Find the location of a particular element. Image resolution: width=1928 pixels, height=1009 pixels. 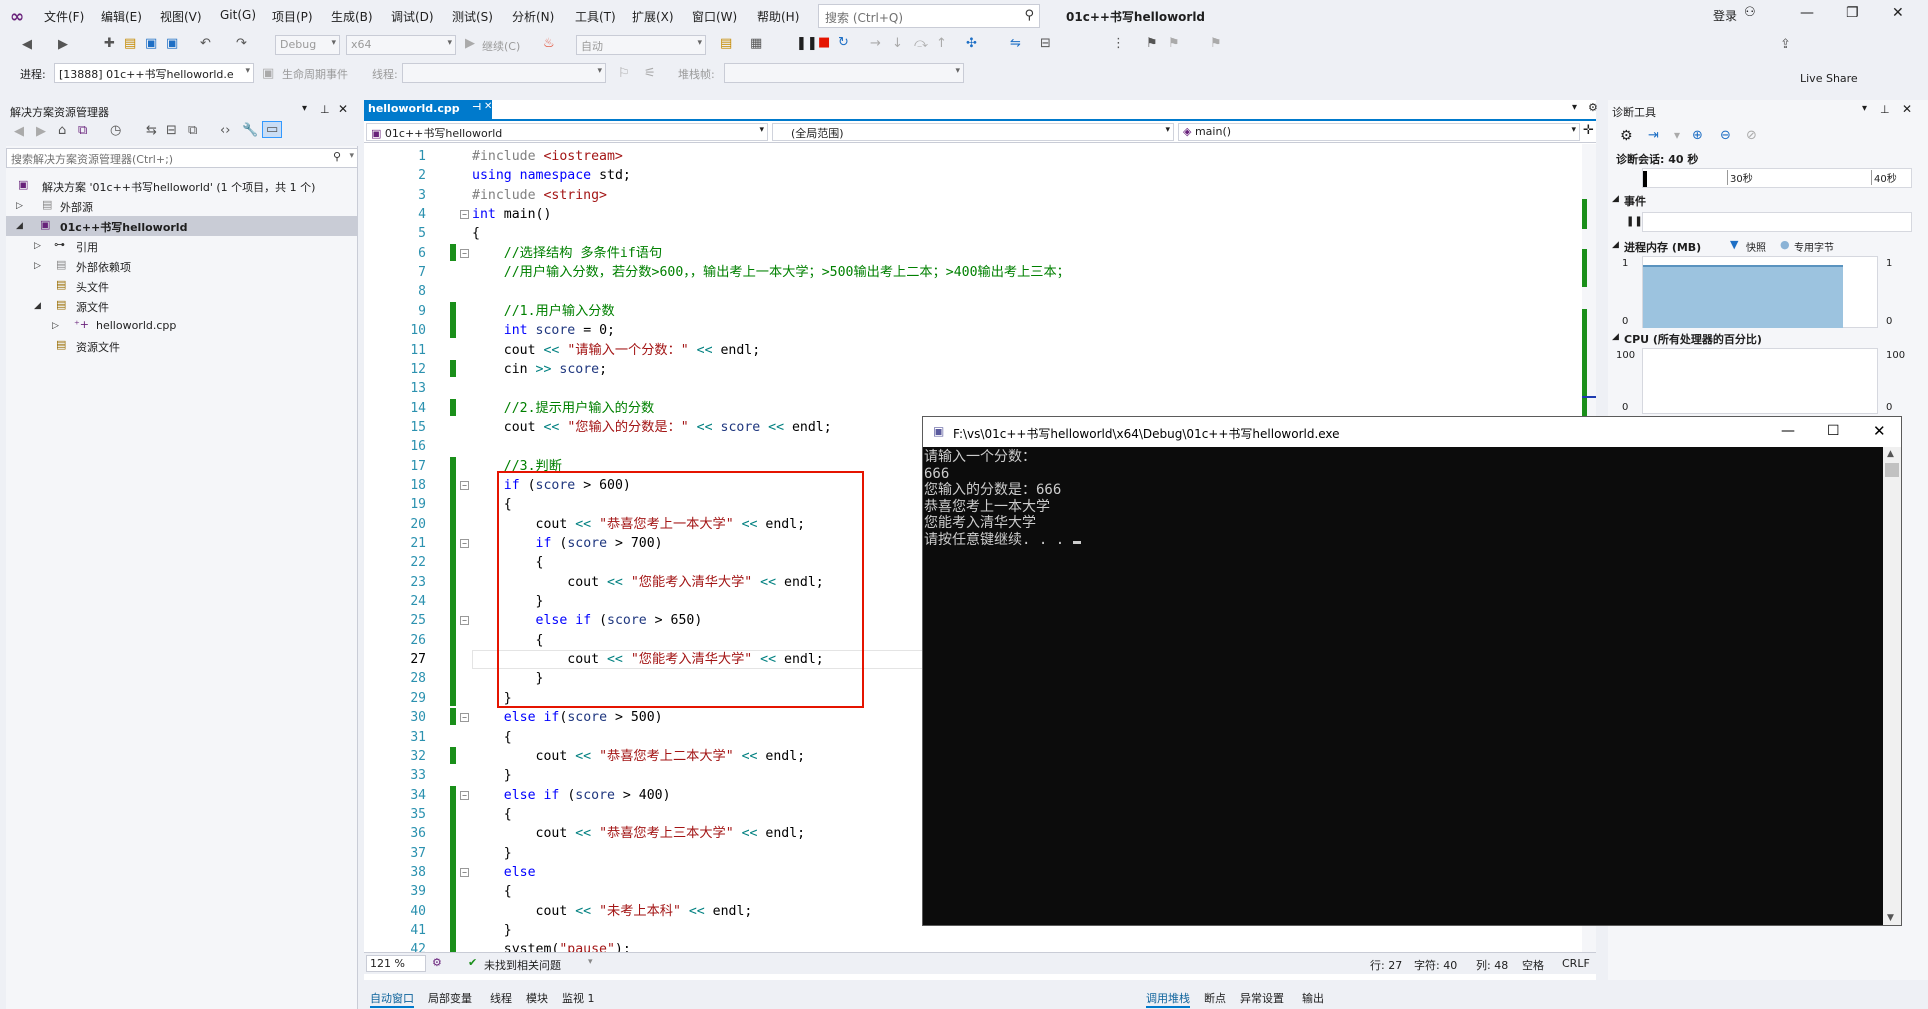

eol-indicator: CRLF is located at coordinates (1576, 963).